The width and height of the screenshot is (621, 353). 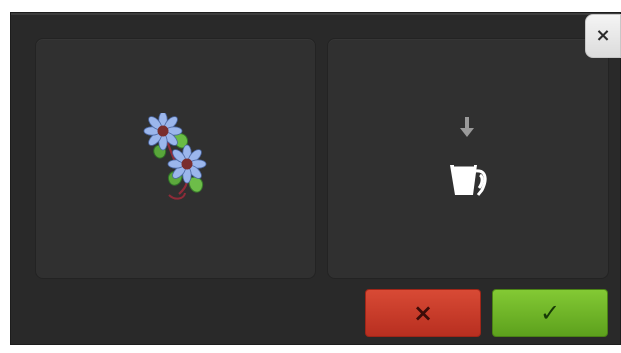 I want to click on window-top-bevel, so click(x=315, y=14).